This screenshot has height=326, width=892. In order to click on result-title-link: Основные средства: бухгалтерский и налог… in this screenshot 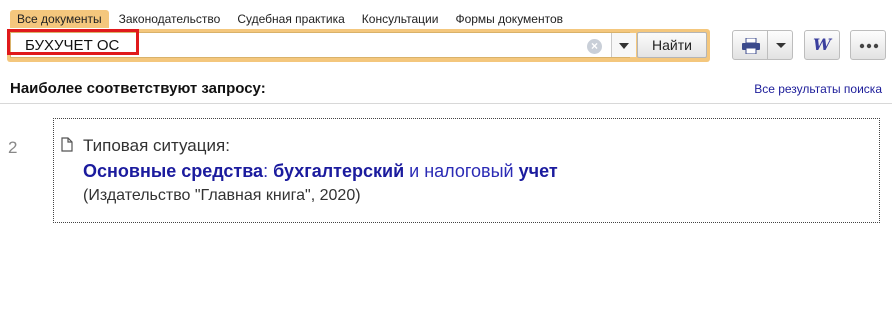, I will do `click(320, 171)`.